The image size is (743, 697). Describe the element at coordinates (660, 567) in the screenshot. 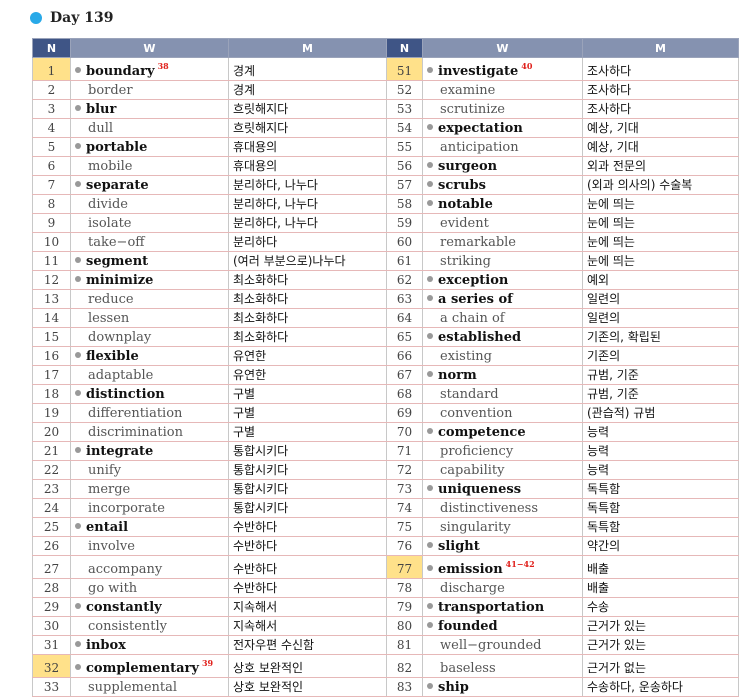

I see `meaning-text: 배출` at that location.